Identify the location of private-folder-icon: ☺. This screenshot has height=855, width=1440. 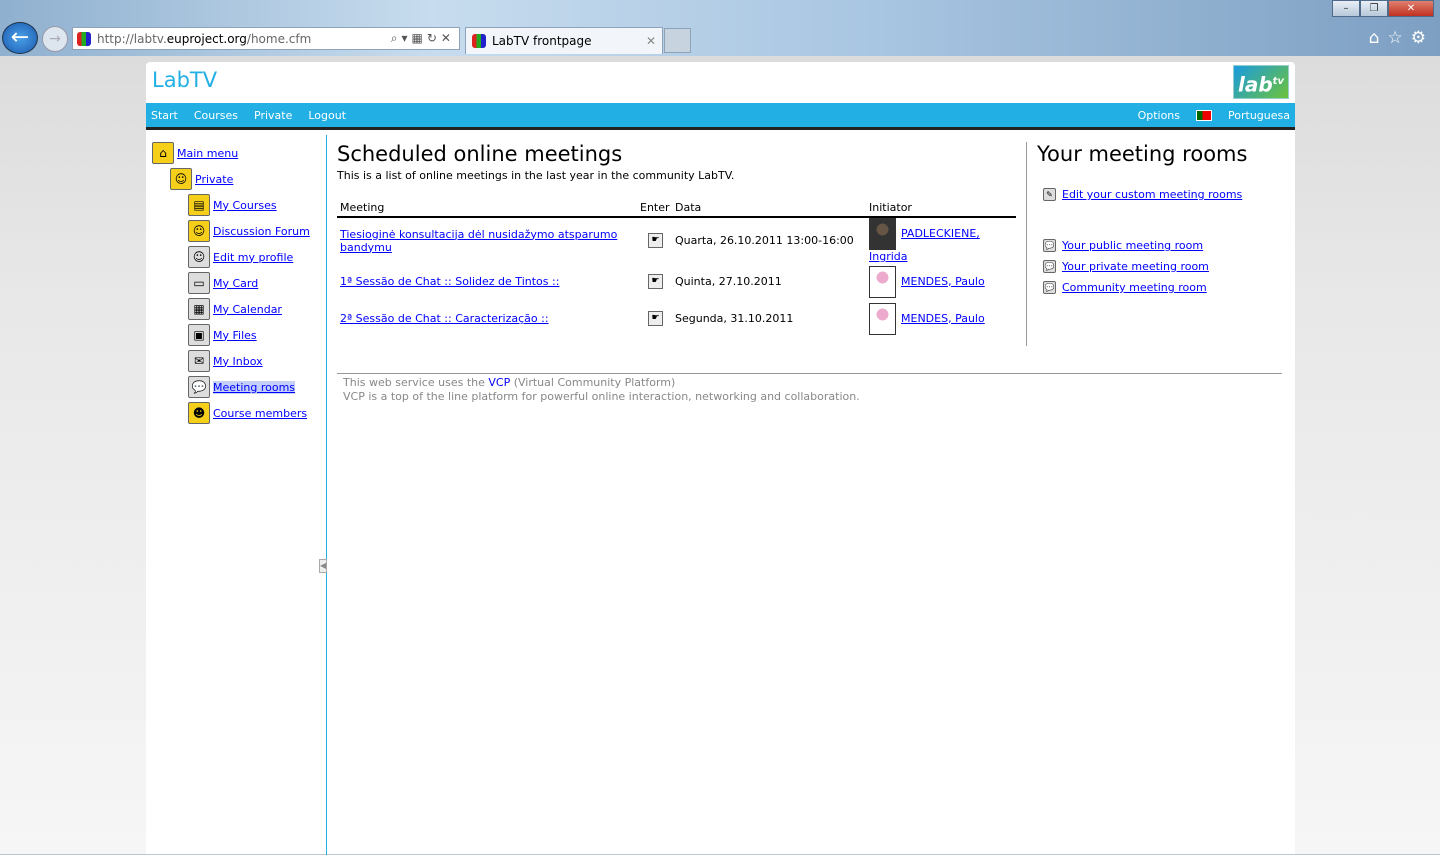
(181, 179).